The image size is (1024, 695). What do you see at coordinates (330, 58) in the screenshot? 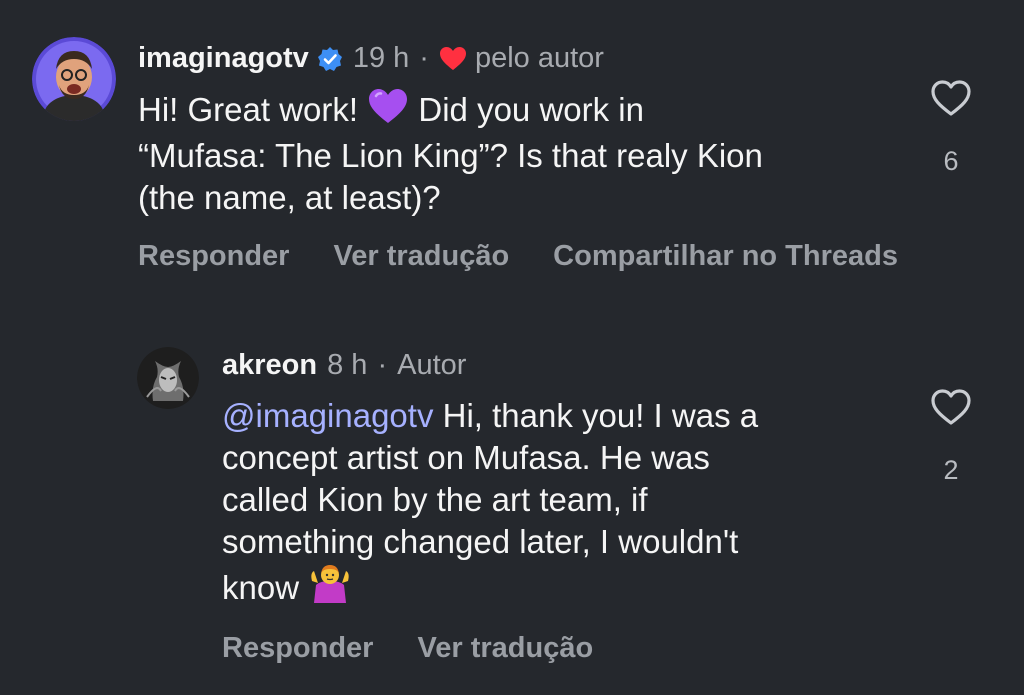
I see `verified-badge-icon` at bounding box center [330, 58].